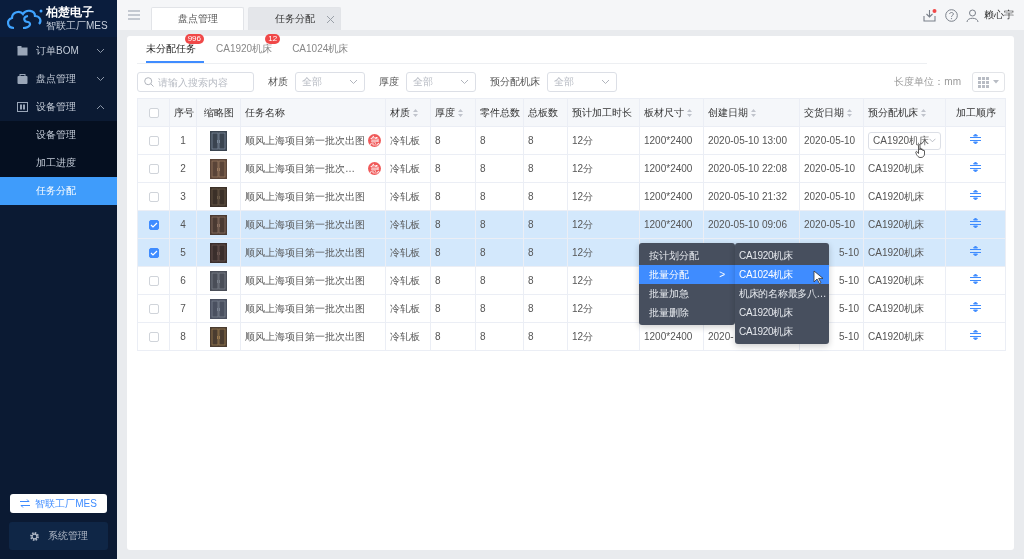 This screenshot has width=1024, height=559. What do you see at coordinates (400, 112) in the screenshot?
I see `column-header: 材质` at bounding box center [400, 112].